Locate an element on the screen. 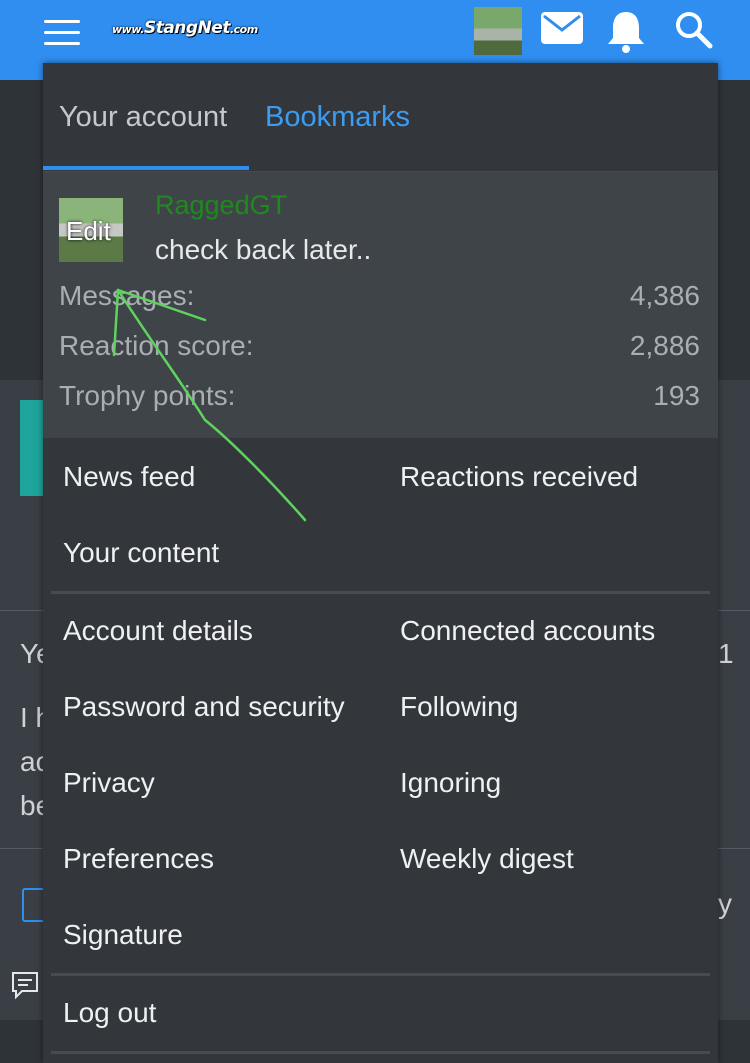 Image resolution: width=750 pixels, height=1063 pixels. chat-icon is located at coordinates (25, 985).